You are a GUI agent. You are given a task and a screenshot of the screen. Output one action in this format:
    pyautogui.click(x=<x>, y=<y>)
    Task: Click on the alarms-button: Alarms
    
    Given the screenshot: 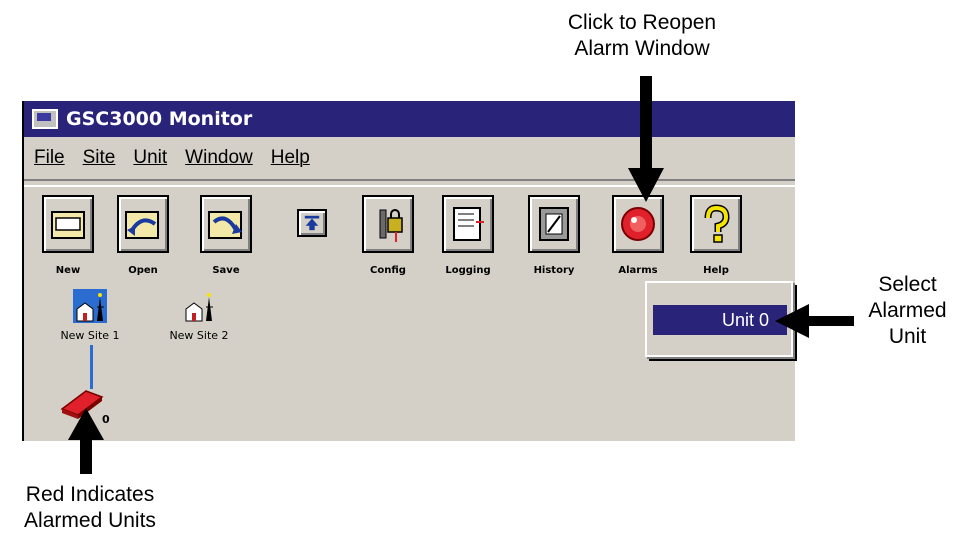 What is the action you would take?
    pyautogui.click(x=638, y=235)
    